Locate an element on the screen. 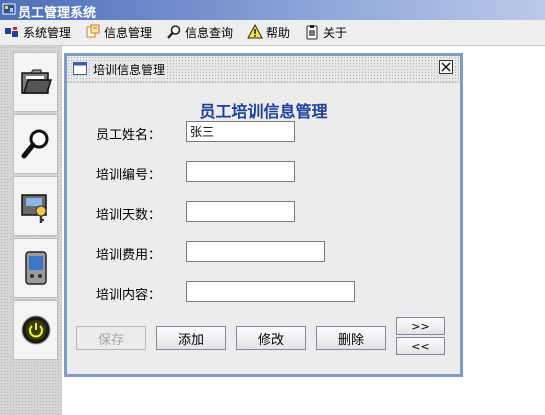  menu-info-label: 信息管理 is located at coordinates (128, 32).